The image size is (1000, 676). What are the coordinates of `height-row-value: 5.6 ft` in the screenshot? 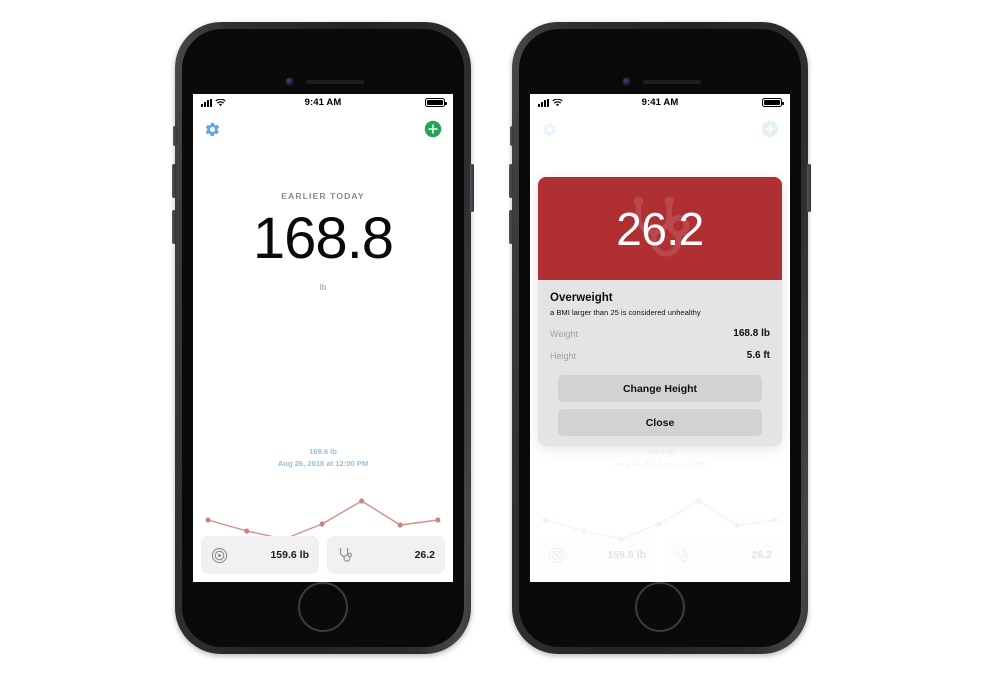 It's located at (758, 355).